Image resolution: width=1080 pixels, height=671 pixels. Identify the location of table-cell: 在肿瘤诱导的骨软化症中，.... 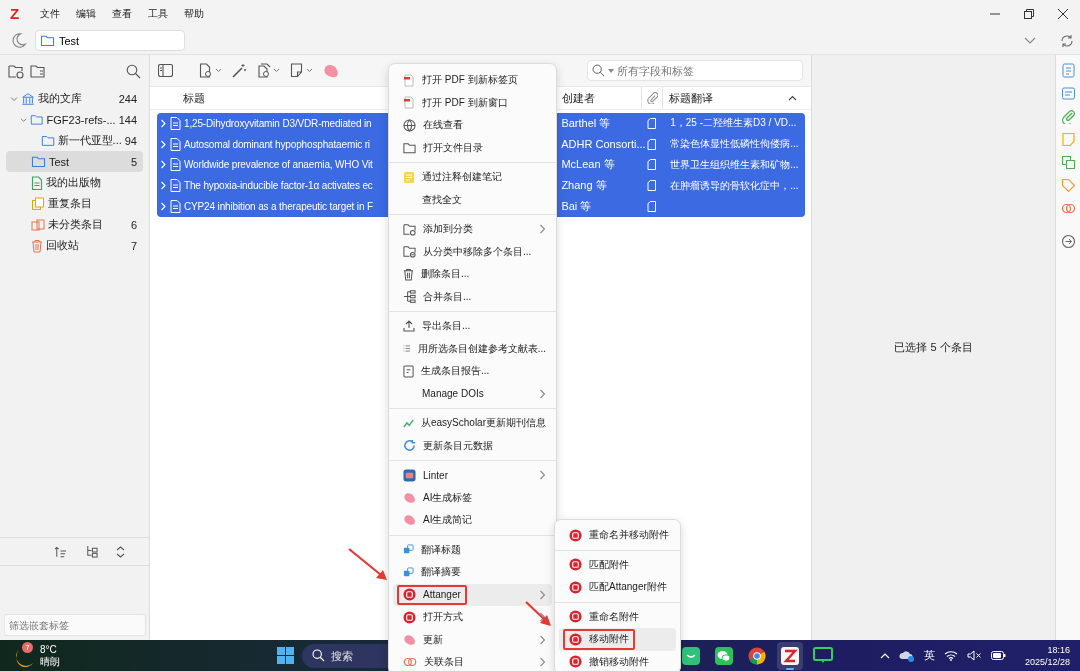
(734, 185).